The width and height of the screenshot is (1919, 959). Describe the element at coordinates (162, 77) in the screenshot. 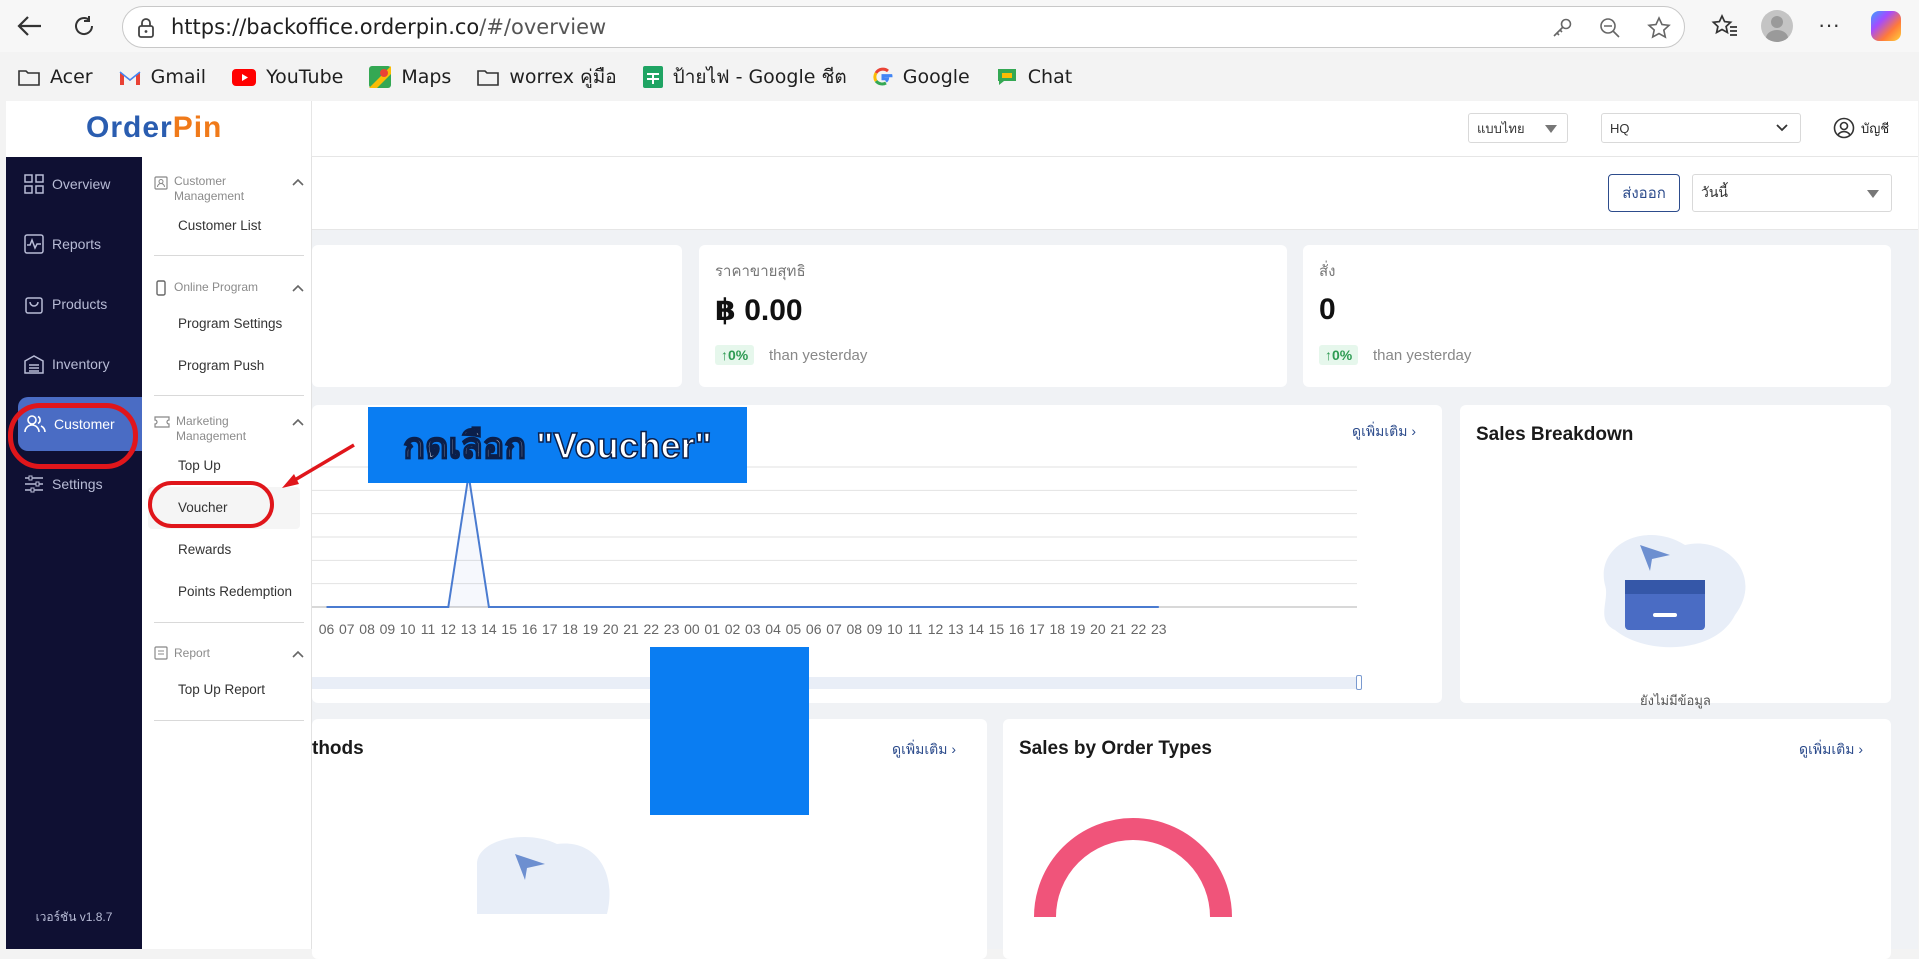

I see `bookmark-gmail: Gmail` at that location.